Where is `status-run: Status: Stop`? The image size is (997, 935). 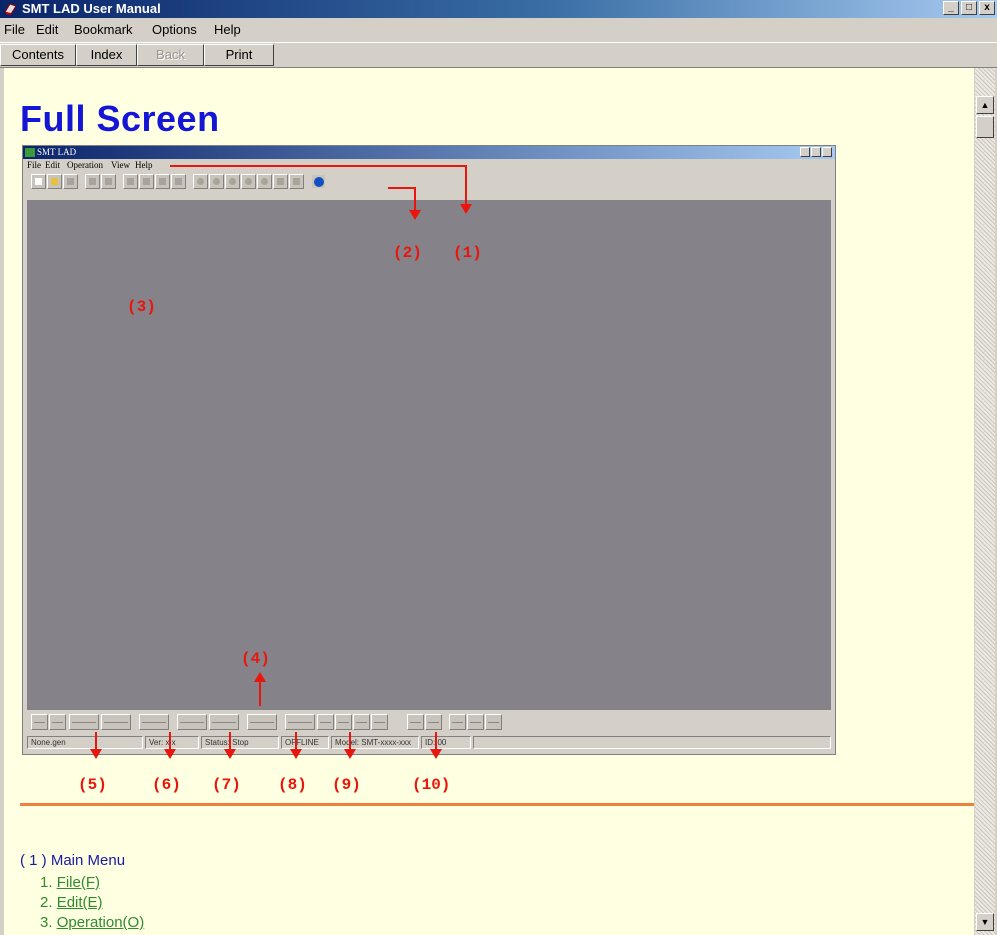 status-run: Status: Stop is located at coordinates (240, 742).